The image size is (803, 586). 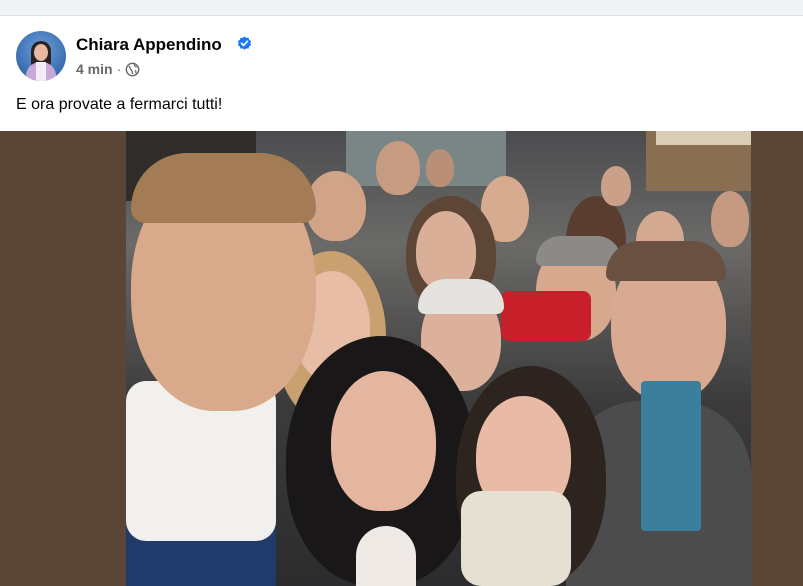 What do you see at coordinates (401, 7) in the screenshot?
I see `top-strip` at bounding box center [401, 7].